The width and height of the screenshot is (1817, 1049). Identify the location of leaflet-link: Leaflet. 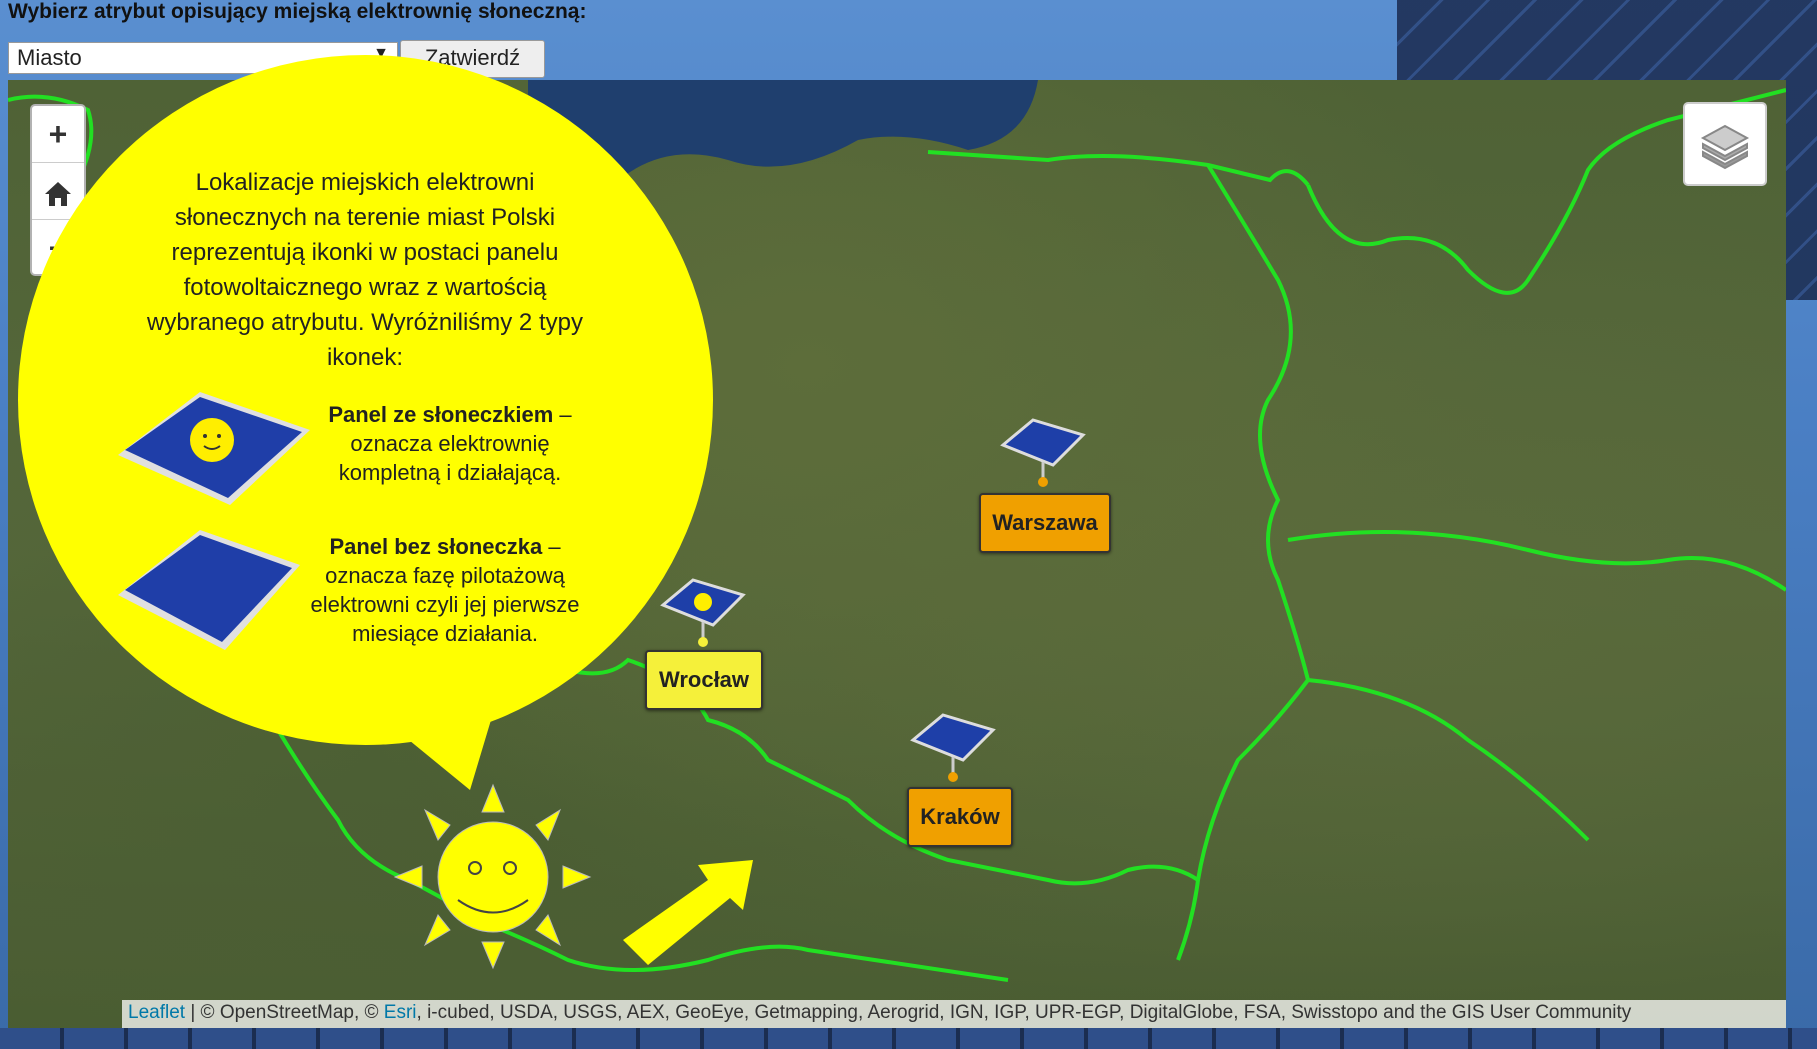
(156, 1012).